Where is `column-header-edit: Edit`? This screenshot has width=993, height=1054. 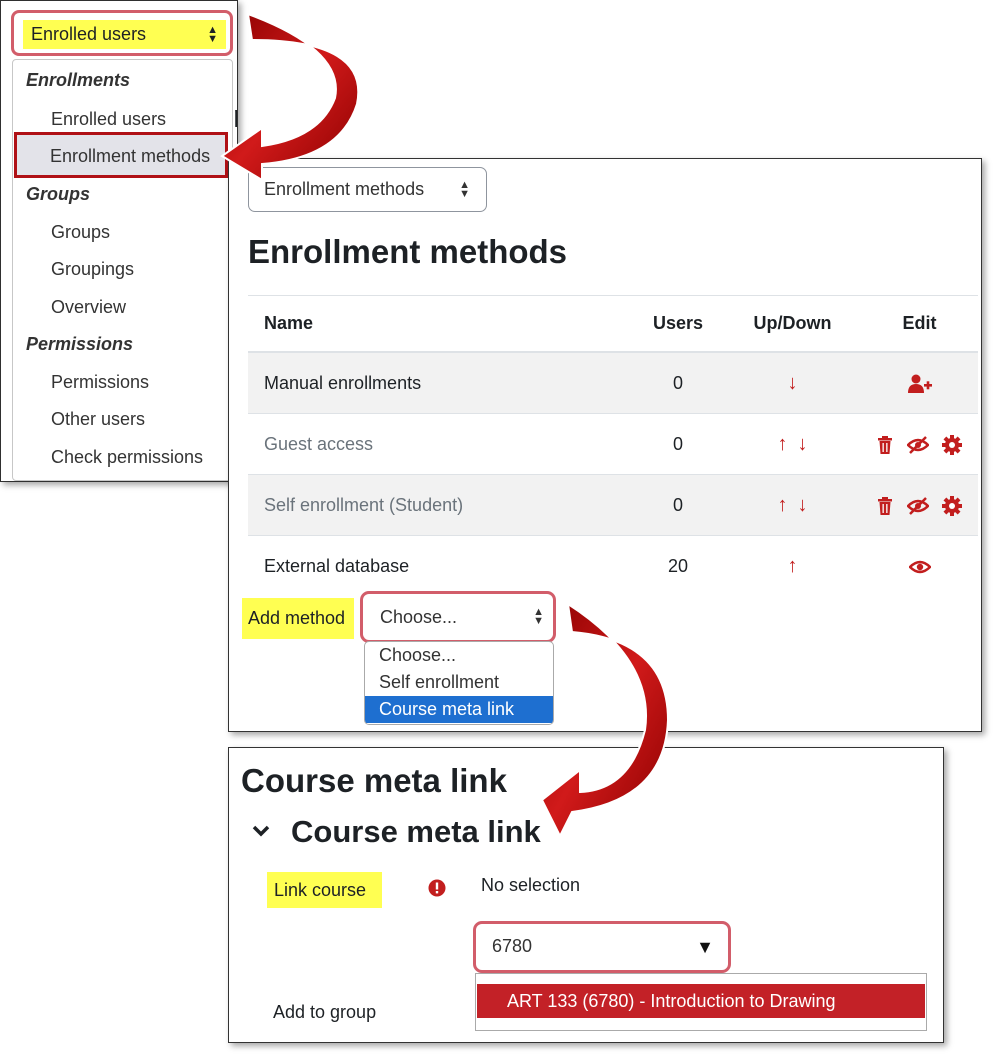 column-header-edit: Edit is located at coordinates (919, 324).